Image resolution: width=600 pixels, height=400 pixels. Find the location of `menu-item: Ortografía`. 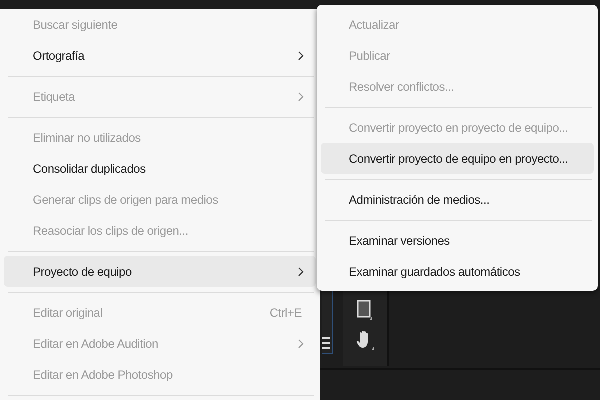

menu-item: Ortografía is located at coordinates (160, 55).